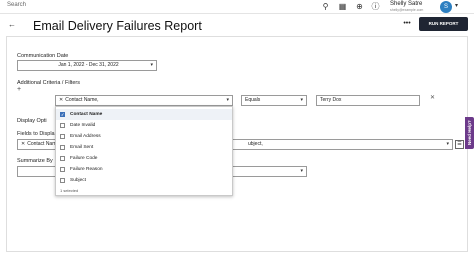 This screenshot has height=255, width=474. What do you see at coordinates (43, 56) in the screenshot?
I see `communication-date-label: Communication Date` at bounding box center [43, 56].